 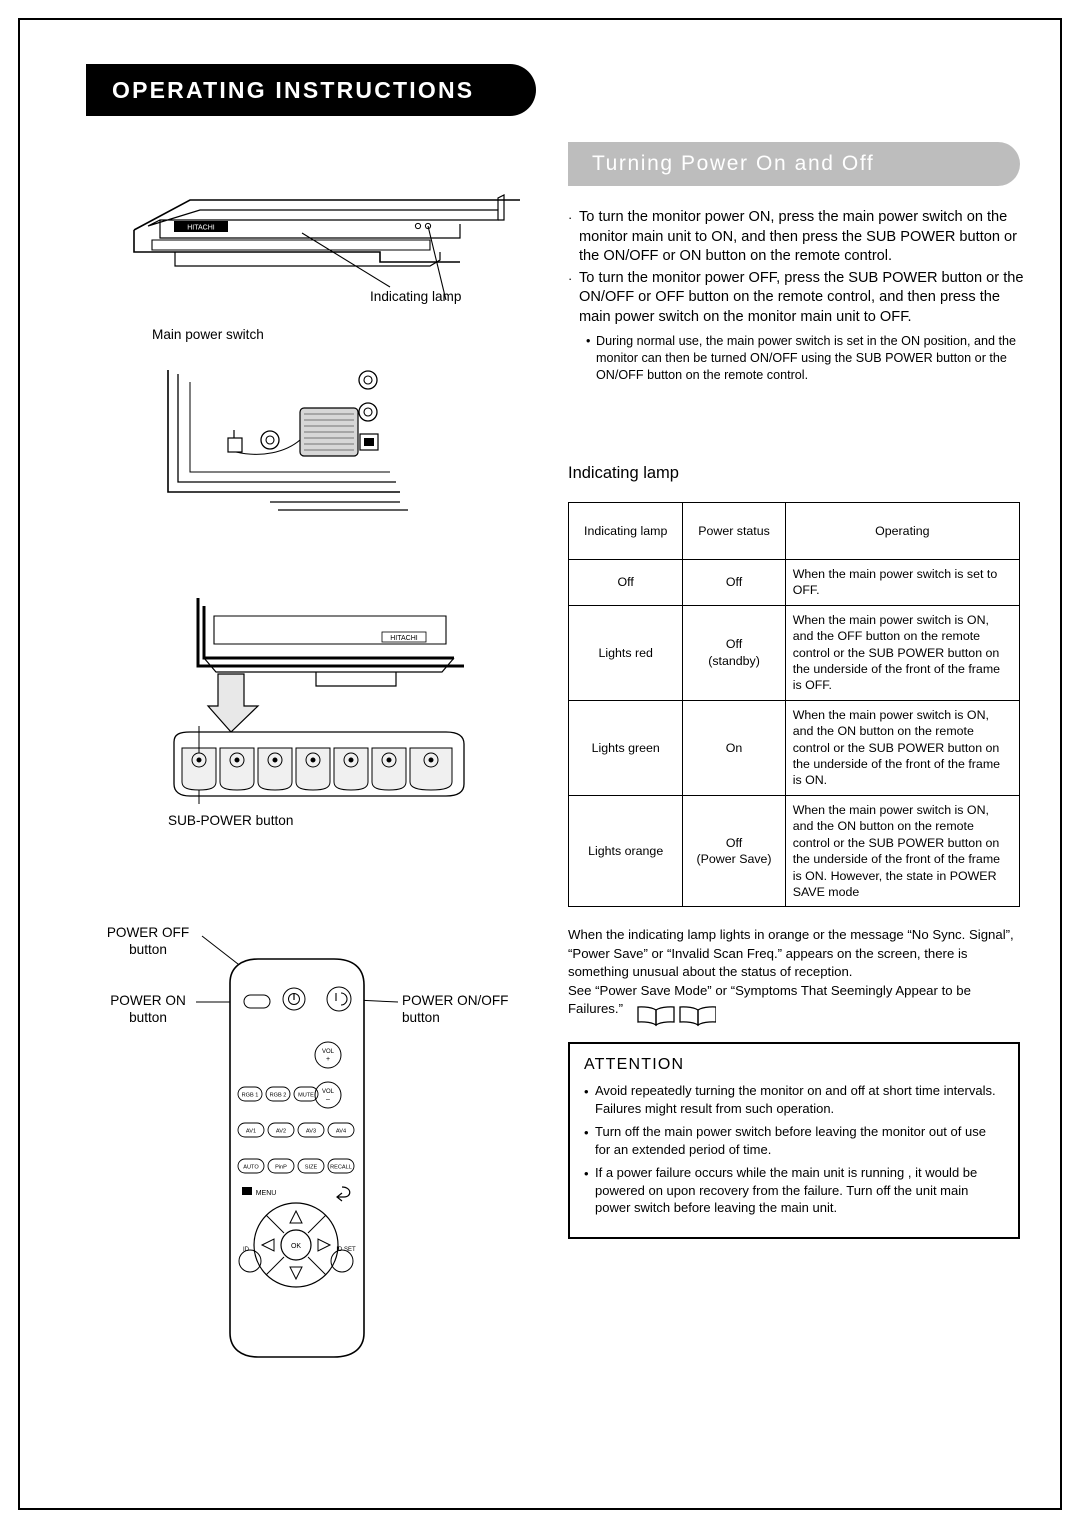 What do you see at coordinates (306, 1096) in the screenshot?
I see `svg-text: MUTE` at bounding box center [306, 1096].